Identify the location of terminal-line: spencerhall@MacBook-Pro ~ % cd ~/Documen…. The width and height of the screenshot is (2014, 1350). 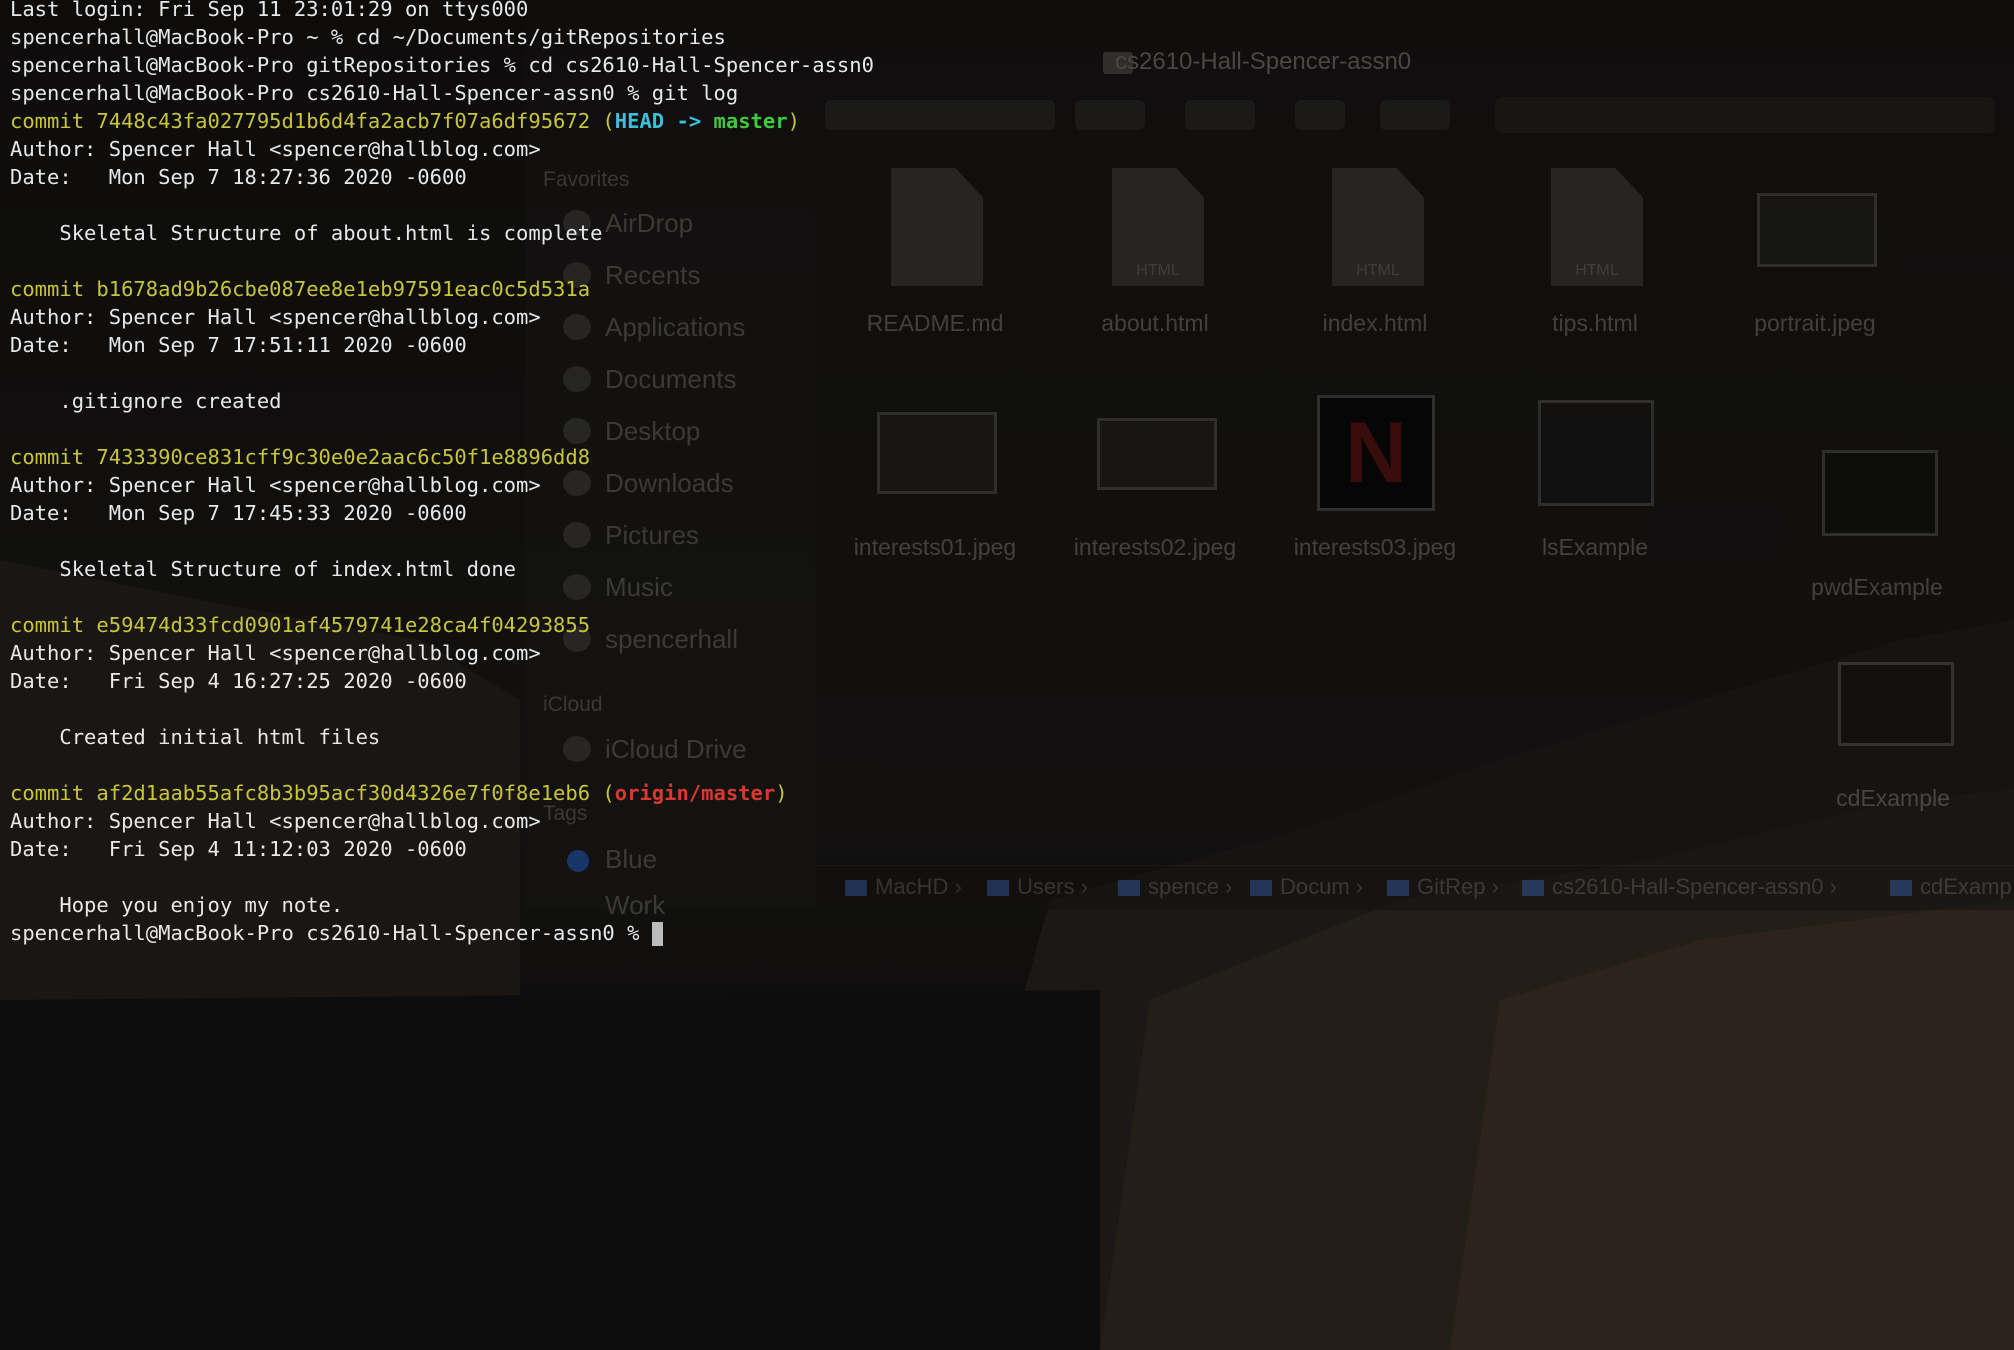
(368, 37).